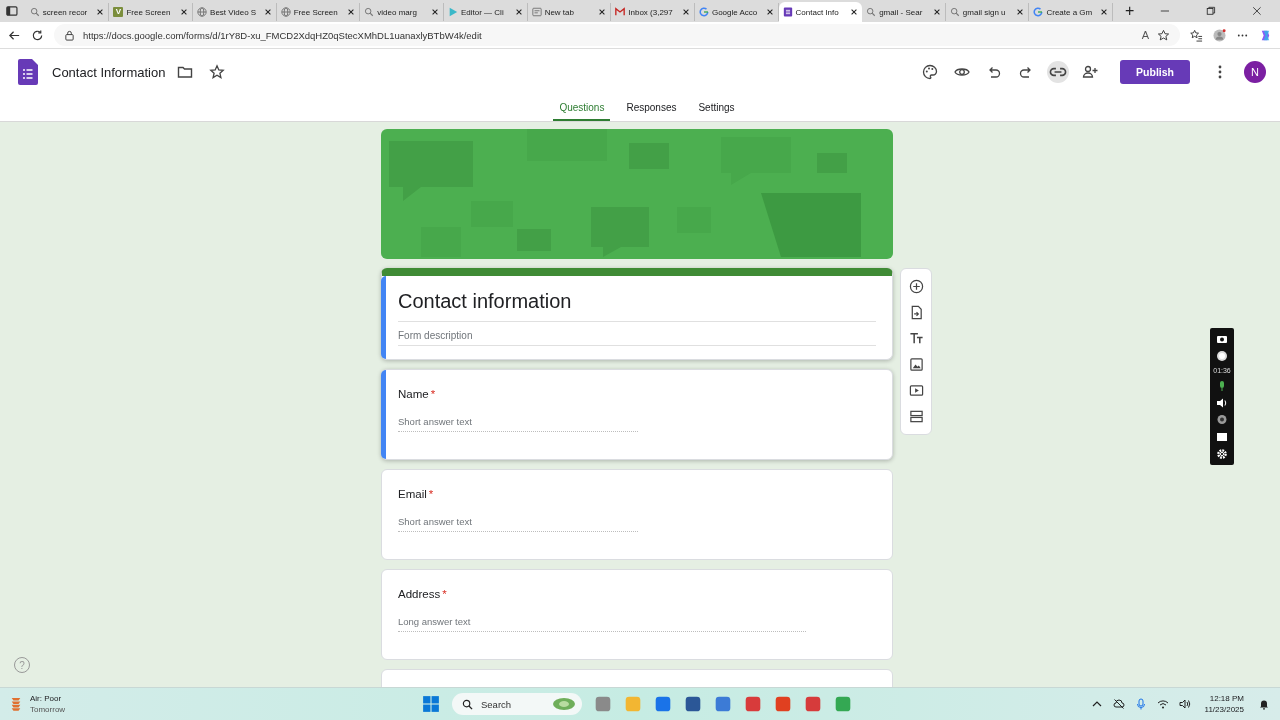 The width and height of the screenshot is (1280, 720). Describe the element at coordinates (1222, 339) in the screenshot. I see `camera-icon` at that location.